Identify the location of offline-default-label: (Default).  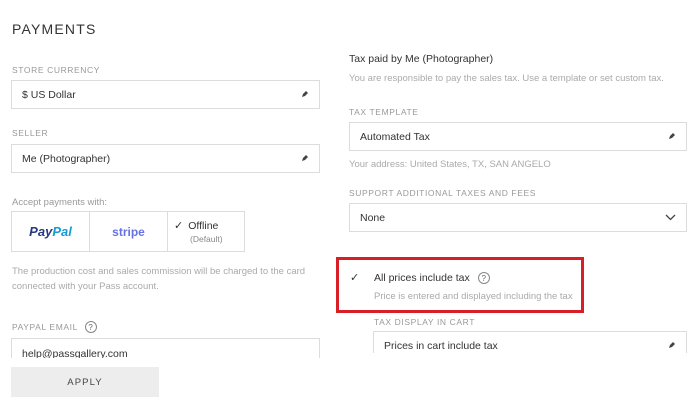
(206, 239).